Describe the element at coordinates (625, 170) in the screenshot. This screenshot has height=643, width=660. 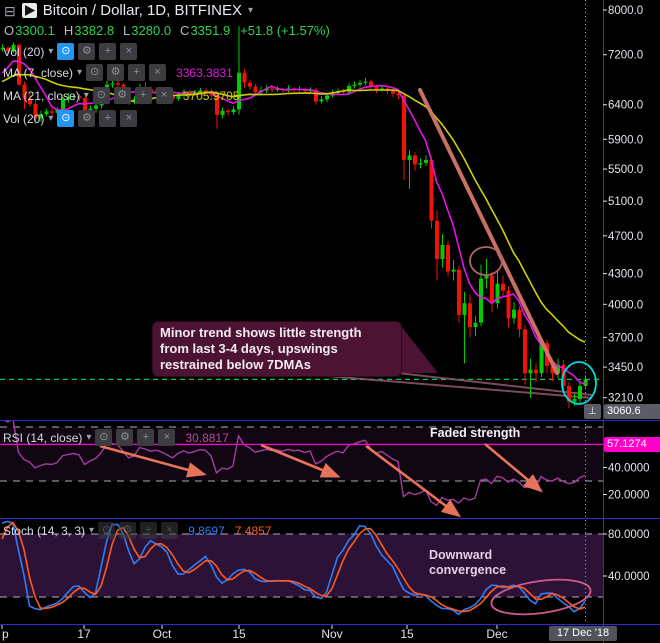
I see `svg-text: 5500.0` at that location.